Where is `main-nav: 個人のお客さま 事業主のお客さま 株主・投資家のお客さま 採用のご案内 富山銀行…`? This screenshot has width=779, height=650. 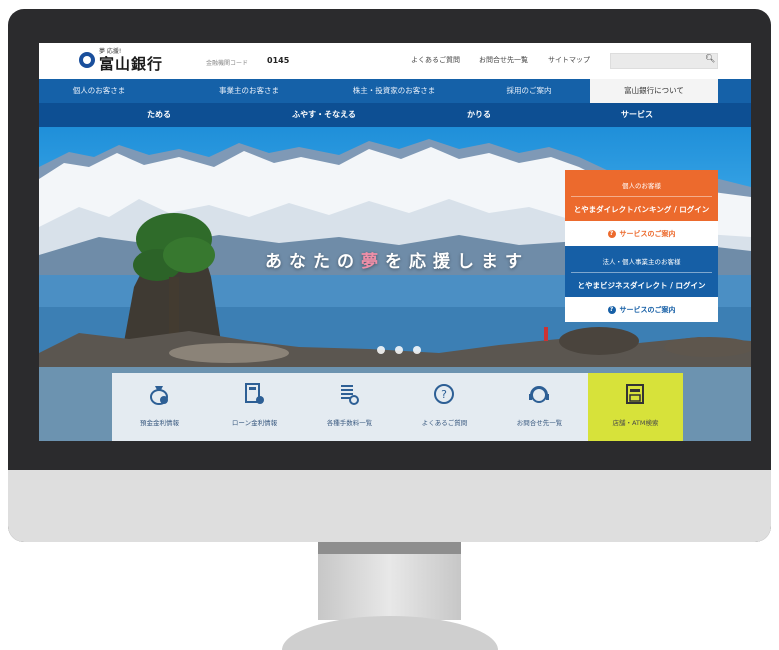 main-nav: 個人のお客さま 事業主のお客さま 株主・投資家のお客さま 採用のご案内 富山銀行… is located at coordinates (395, 91).